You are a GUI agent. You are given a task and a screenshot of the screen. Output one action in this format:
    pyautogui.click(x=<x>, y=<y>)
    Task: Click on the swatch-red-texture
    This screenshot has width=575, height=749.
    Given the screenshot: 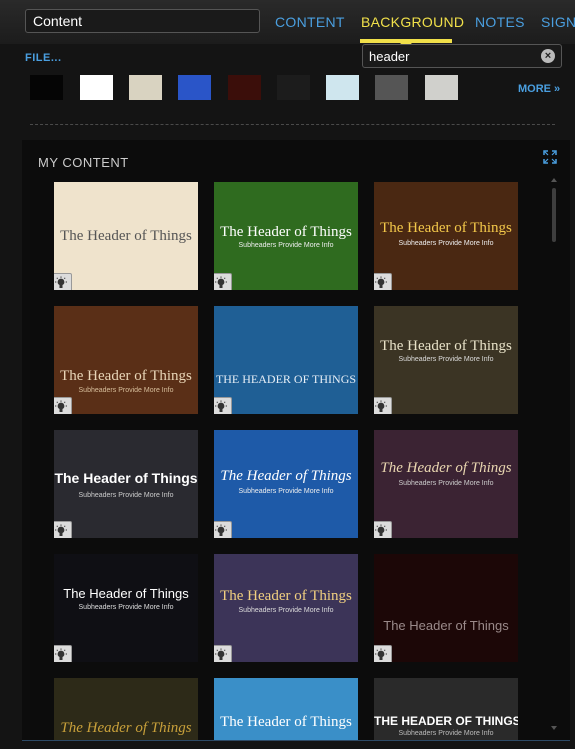 What is the action you would take?
    pyautogui.click(x=244, y=87)
    